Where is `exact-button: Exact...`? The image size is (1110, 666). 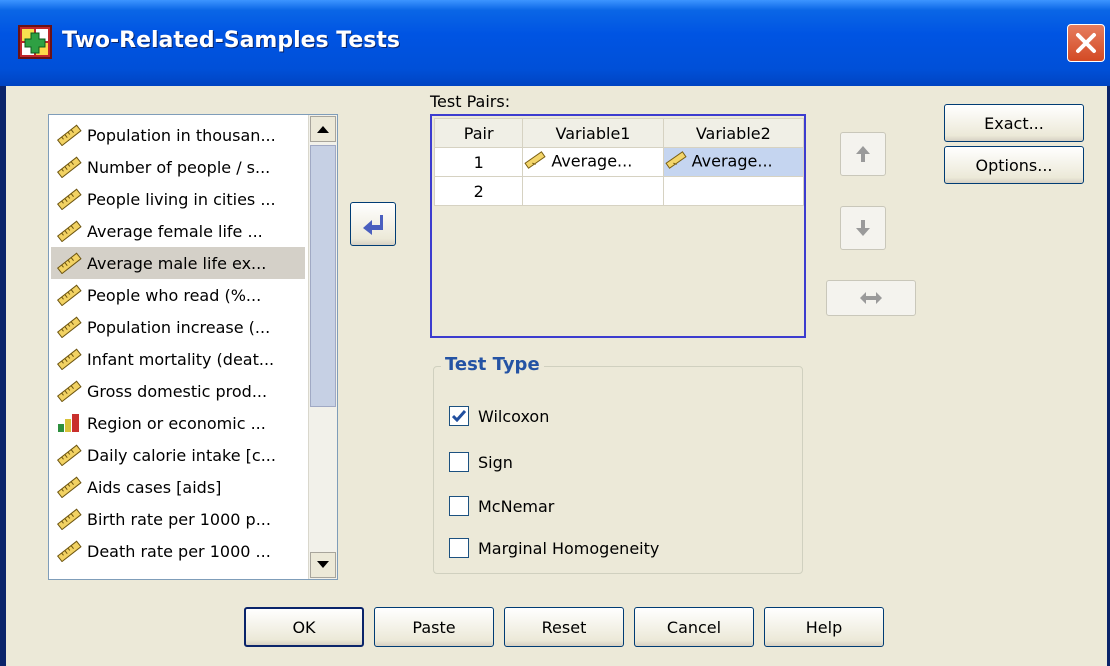 exact-button: Exact... is located at coordinates (1014, 123).